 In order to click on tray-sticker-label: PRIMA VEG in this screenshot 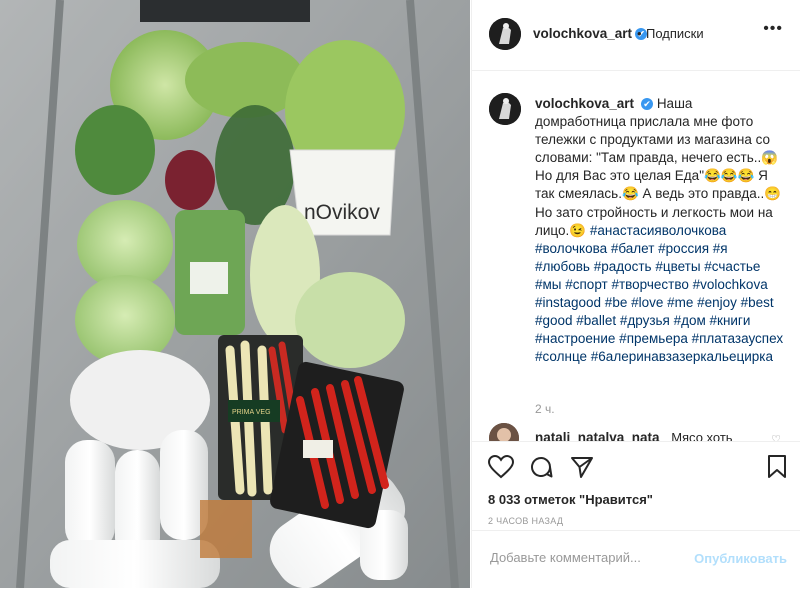, I will do `click(251, 412)`.